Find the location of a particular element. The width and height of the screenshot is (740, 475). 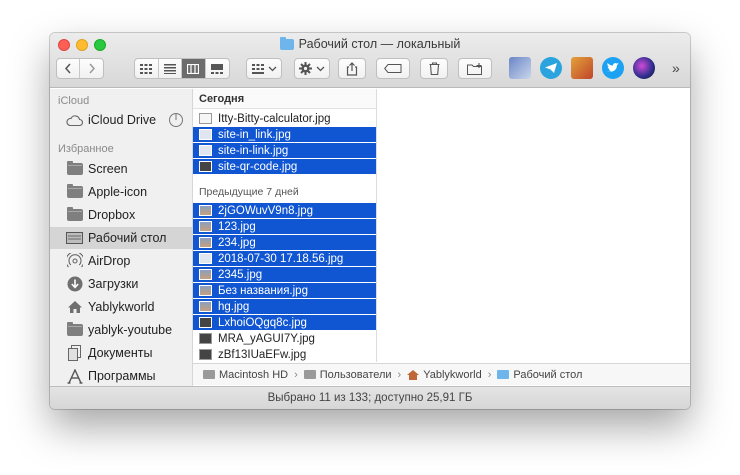

new-folder-icon is located at coordinates (474, 68).